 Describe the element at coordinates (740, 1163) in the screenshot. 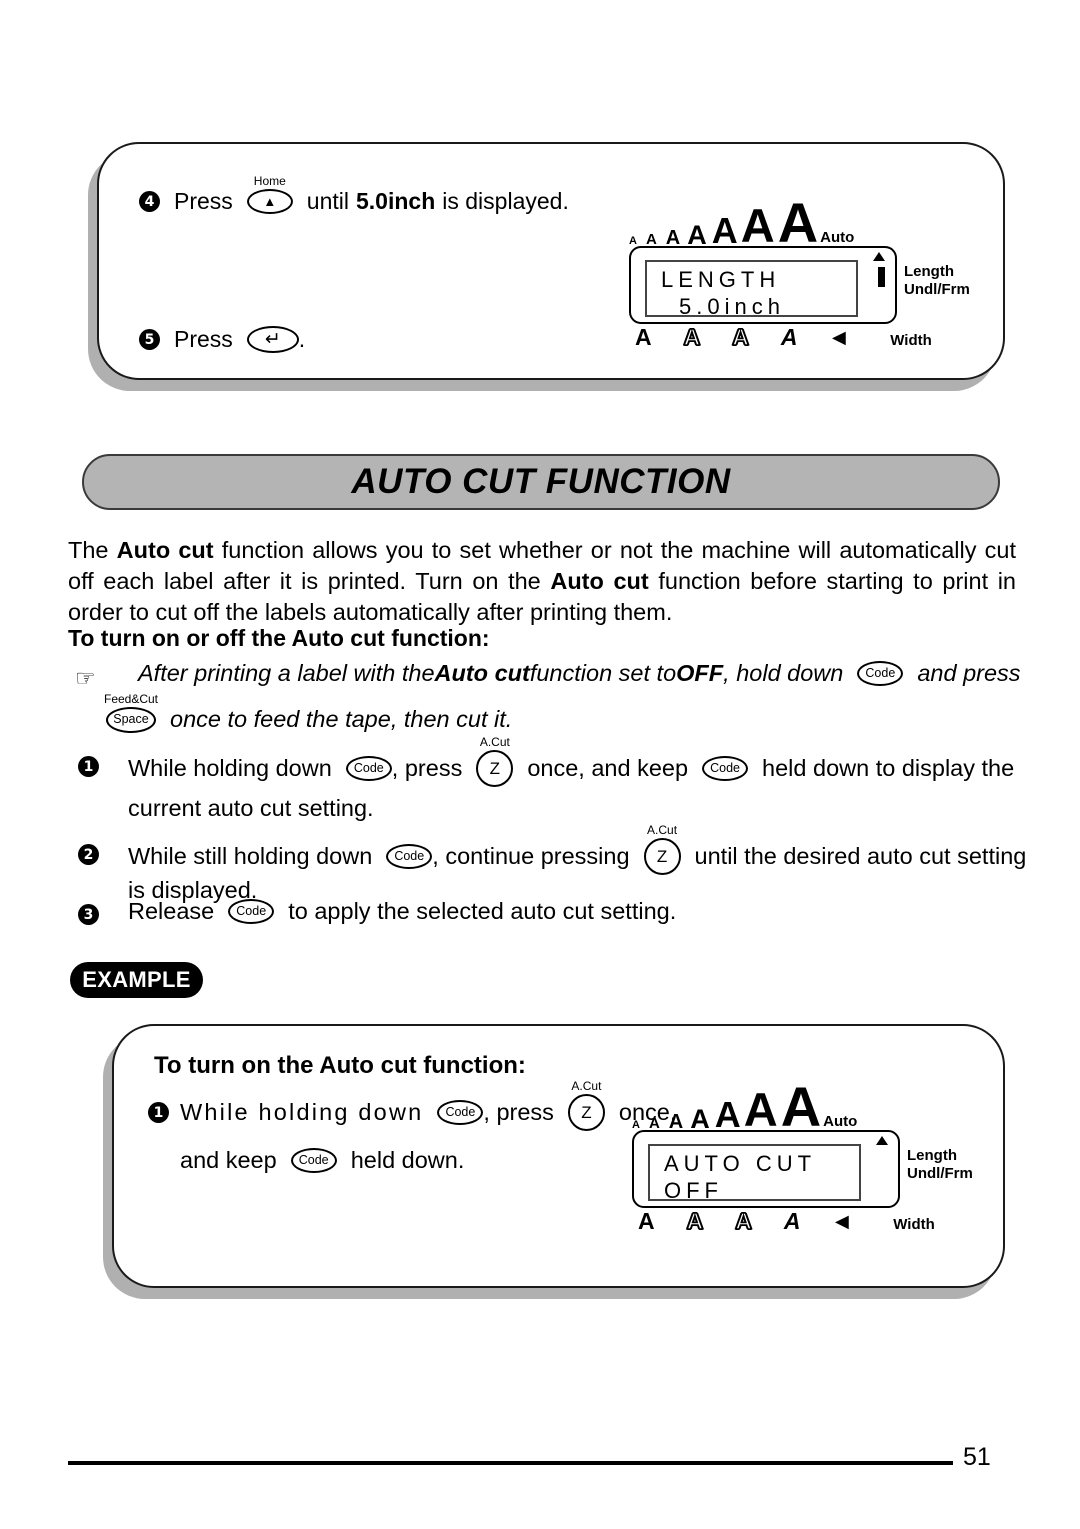

I see `lcd-line-1: AUTO CUT` at that location.